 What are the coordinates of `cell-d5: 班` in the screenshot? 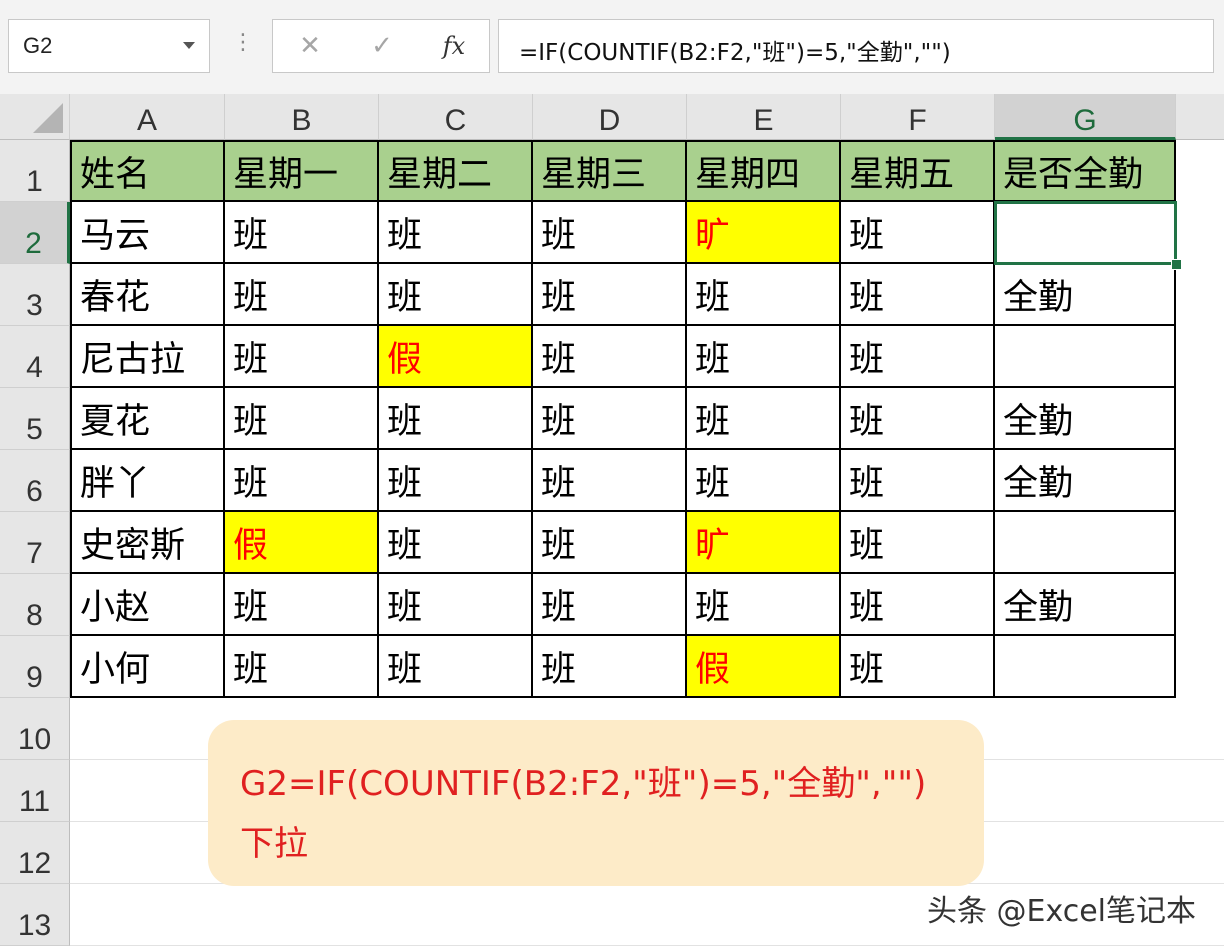 It's located at (610, 419).